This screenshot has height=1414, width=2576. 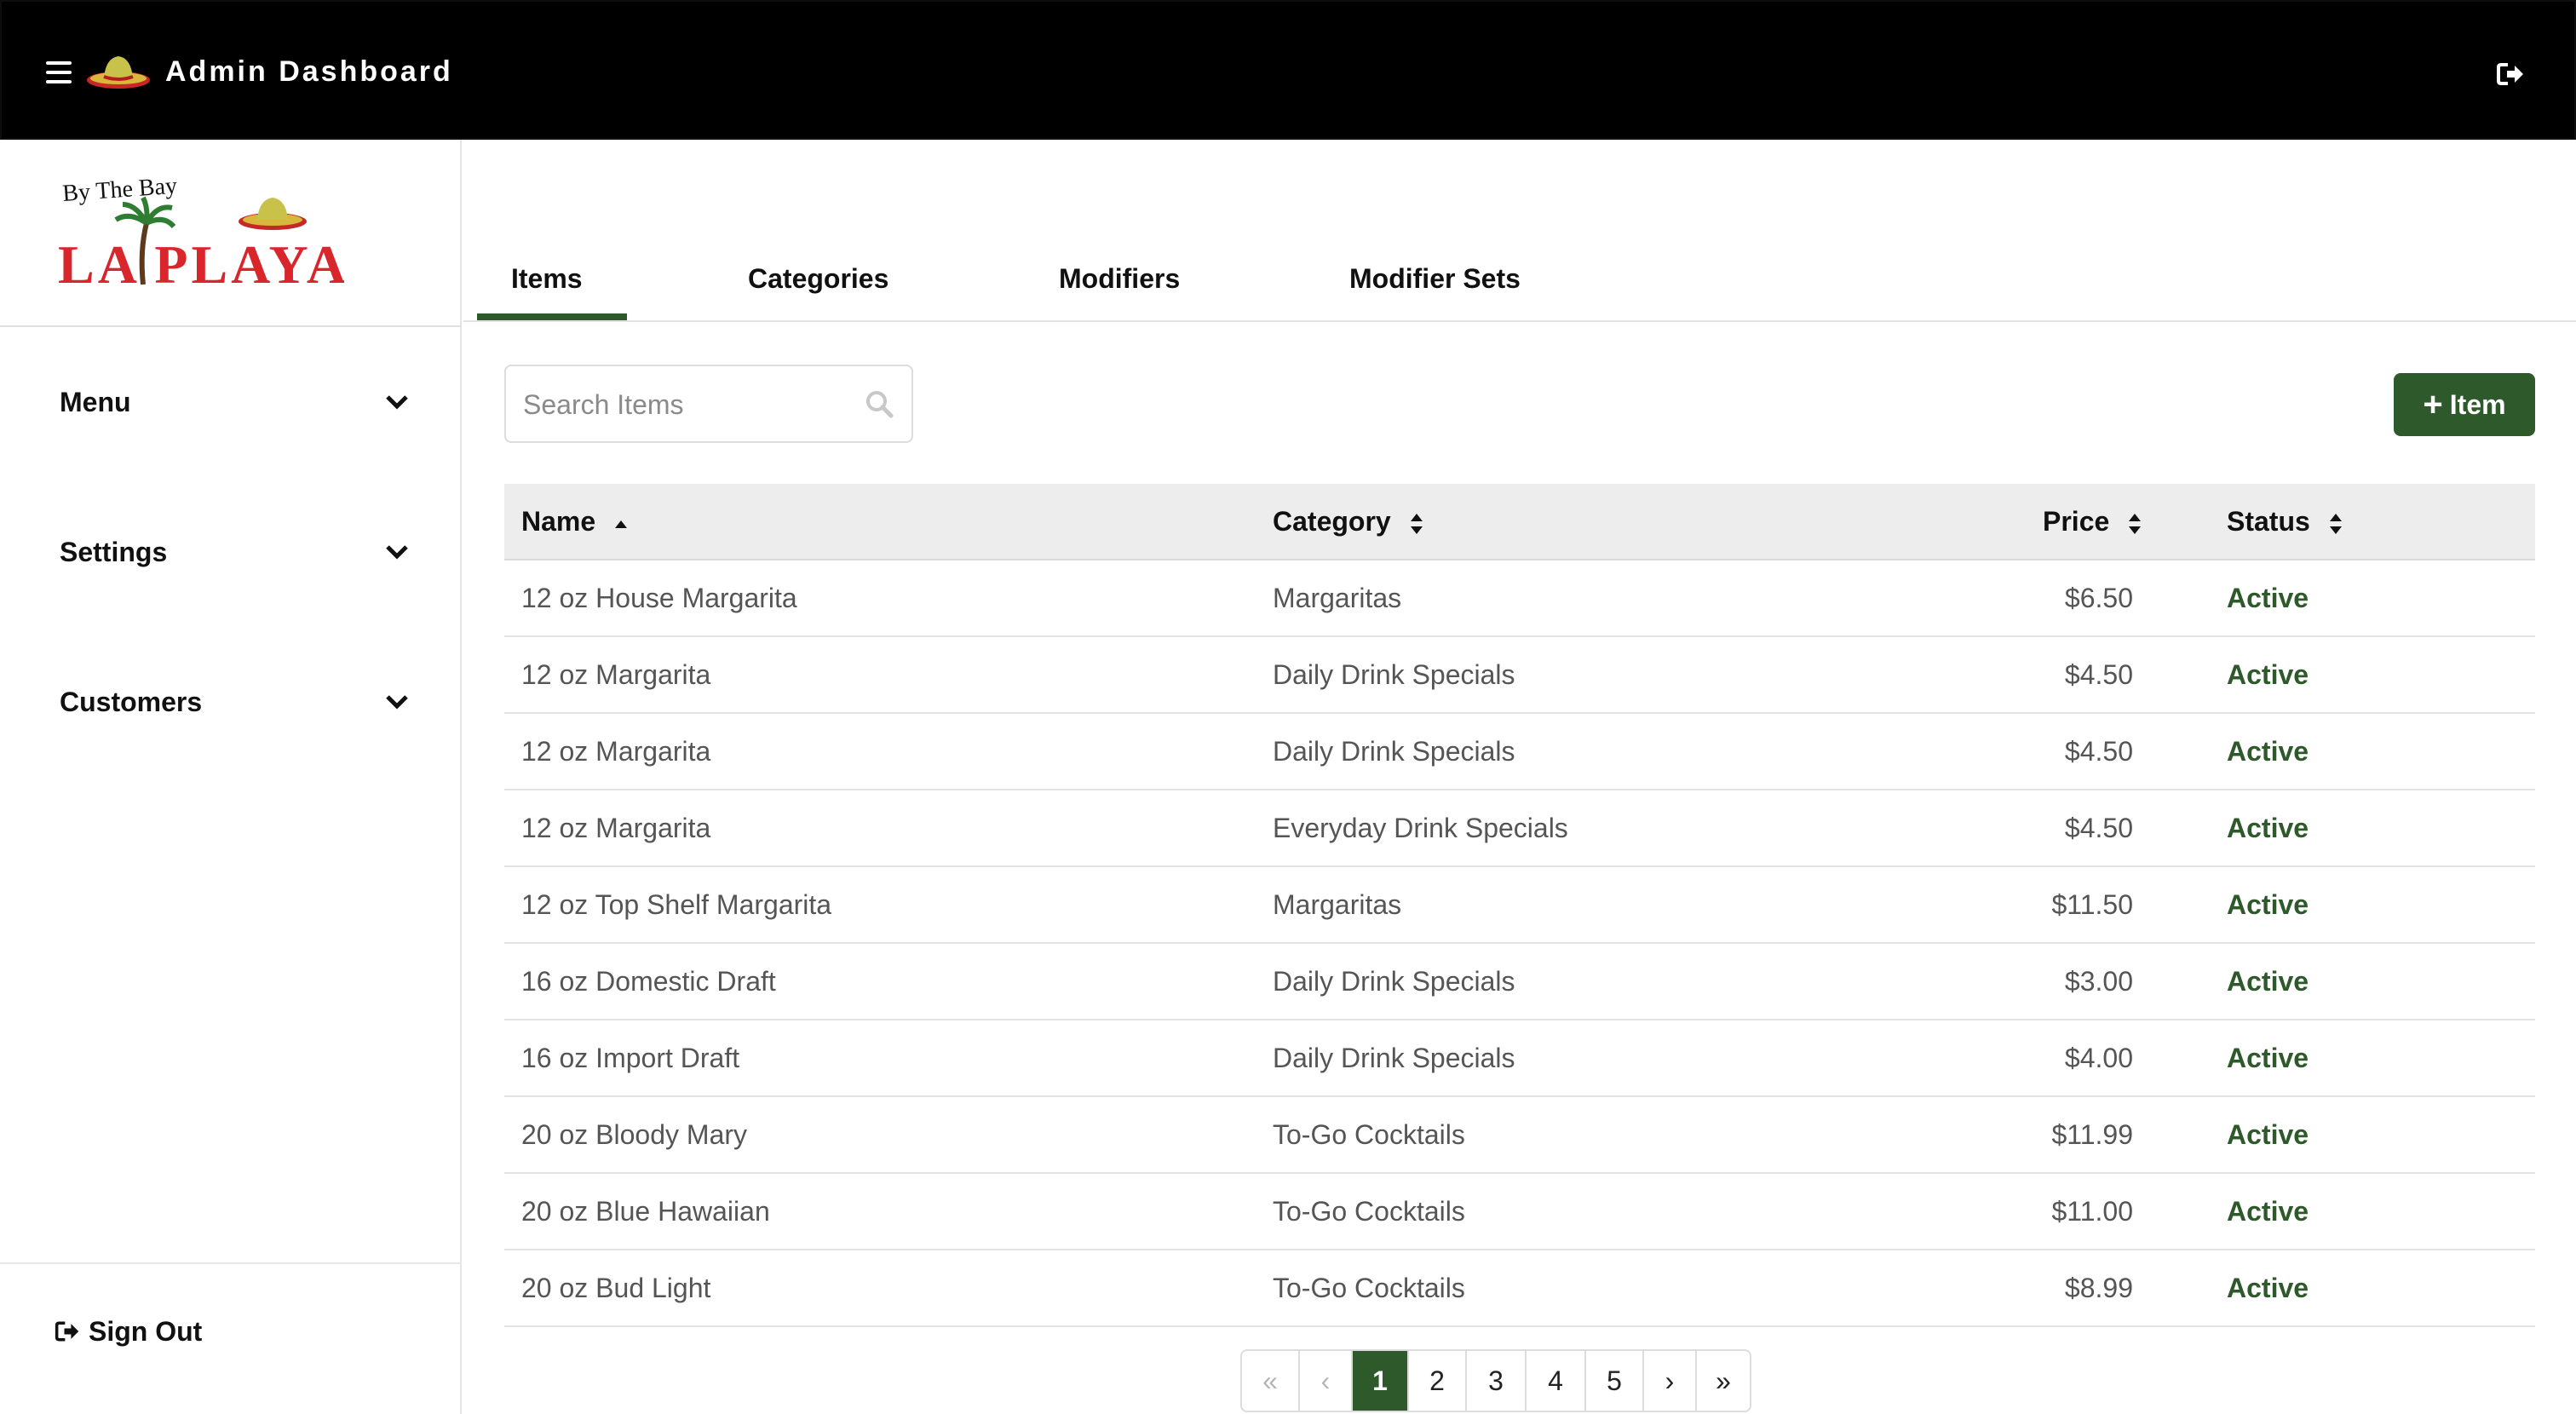 What do you see at coordinates (234, 552) in the screenshot?
I see `sidebar-item-settings: Settings` at bounding box center [234, 552].